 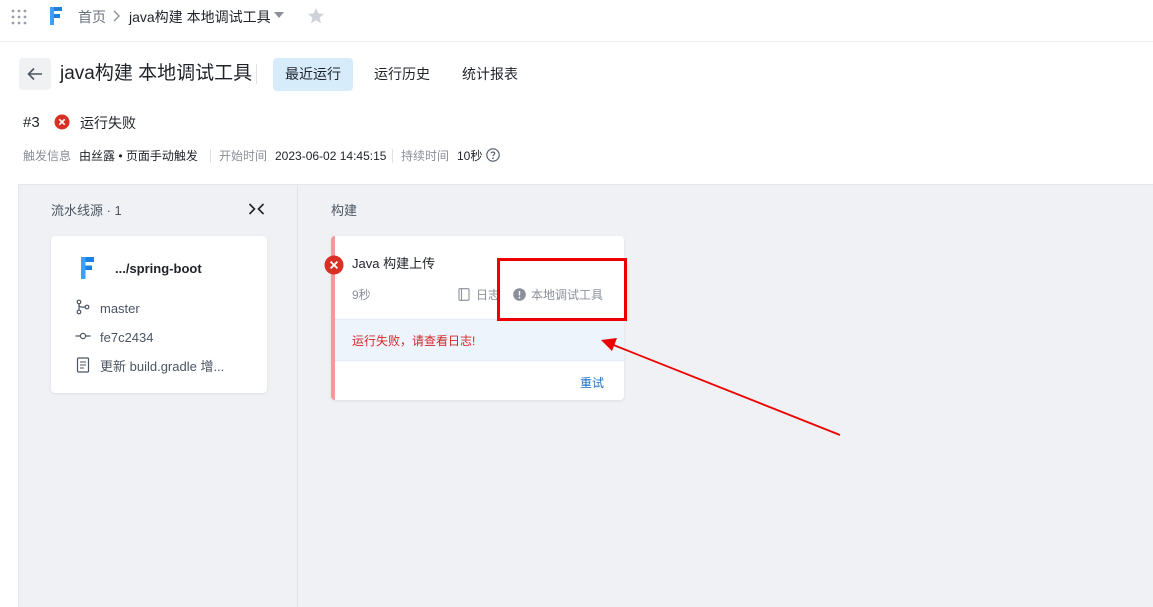 What do you see at coordinates (158, 268) in the screenshot?
I see `repo-name: .../spring-boot` at bounding box center [158, 268].